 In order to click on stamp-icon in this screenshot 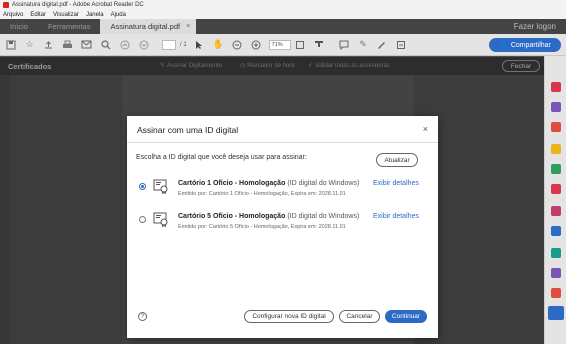, I will do `click(319, 44)`.